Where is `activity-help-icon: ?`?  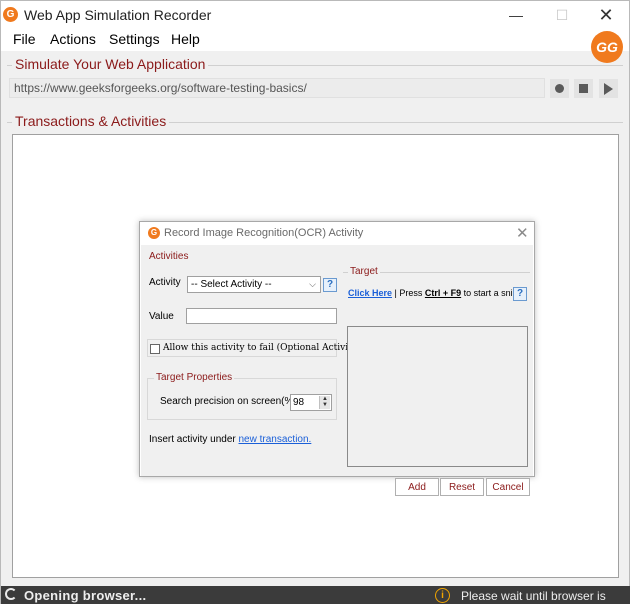
activity-help-icon: ? is located at coordinates (330, 285).